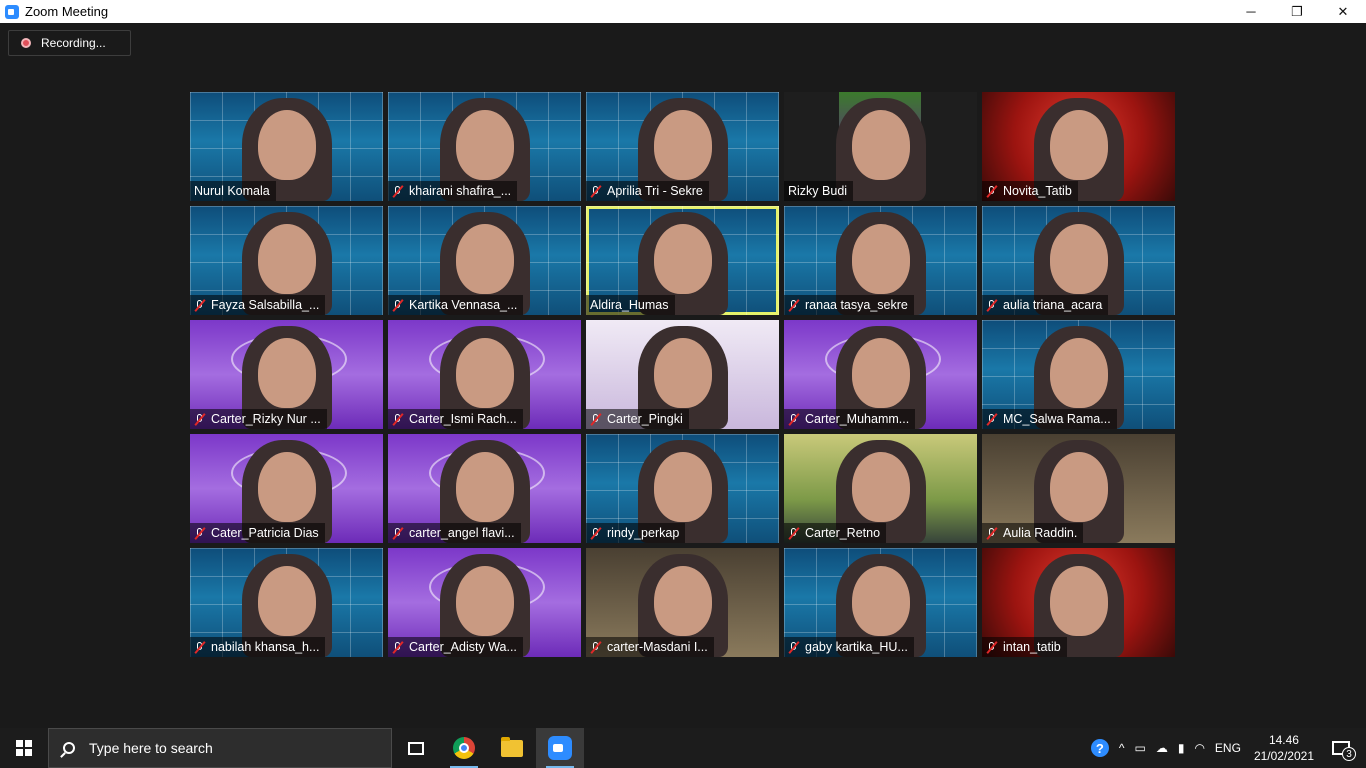 Image resolution: width=1366 pixels, height=768 pixels. I want to click on participant-name: Aldira_Humas, so click(629, 305).